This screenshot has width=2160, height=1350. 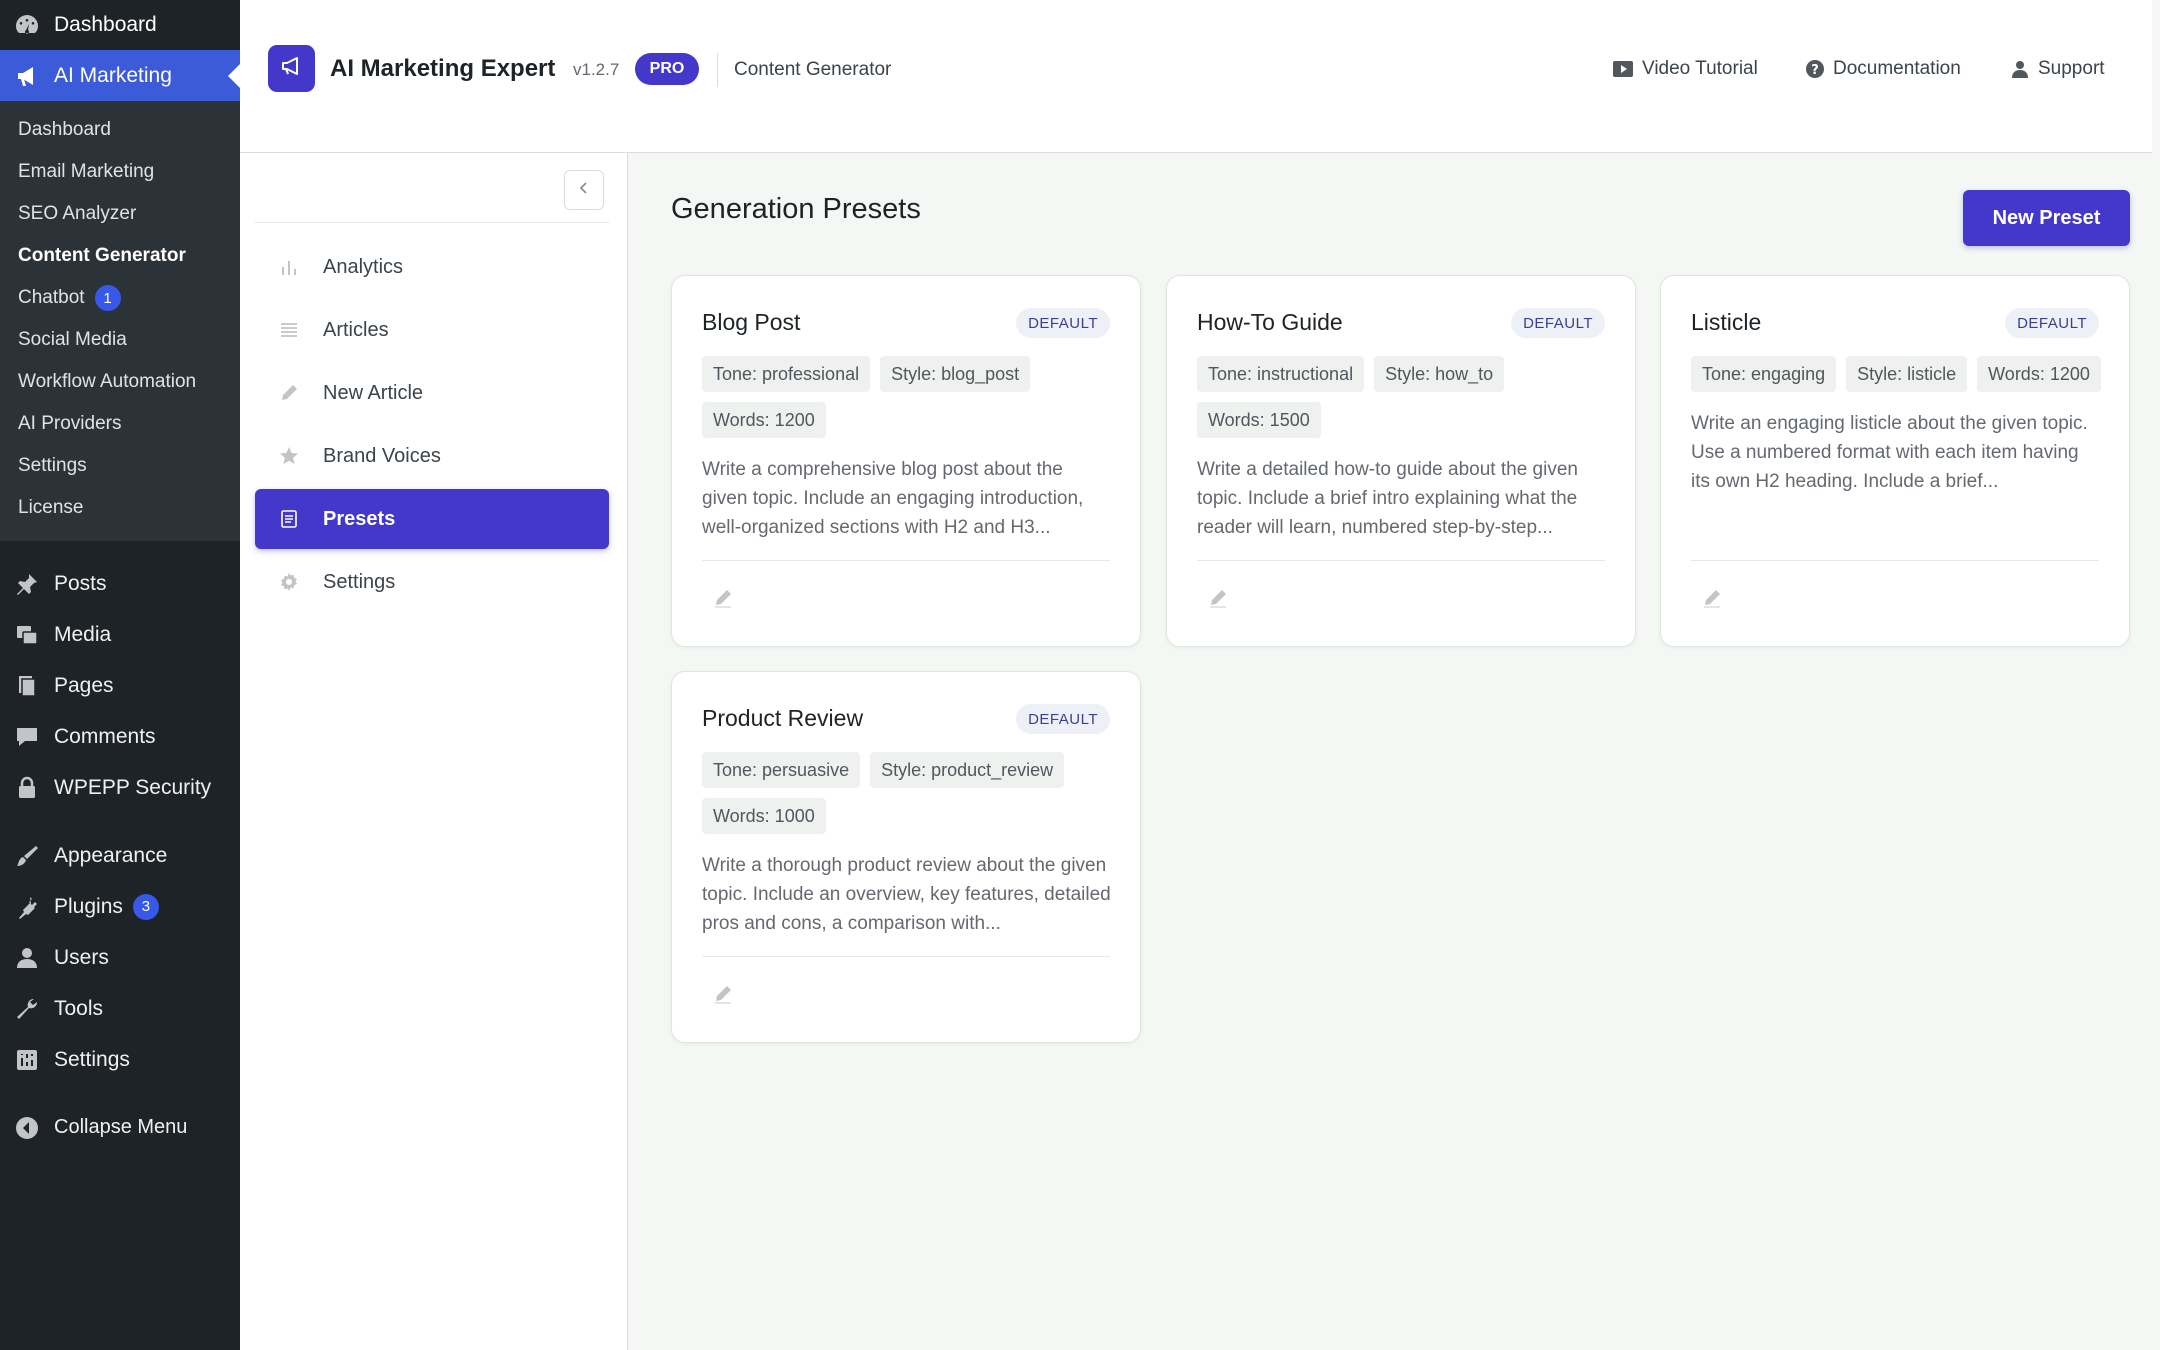 I want to click on documentation-link: ? Documentation, so click(x=1883, y=69).